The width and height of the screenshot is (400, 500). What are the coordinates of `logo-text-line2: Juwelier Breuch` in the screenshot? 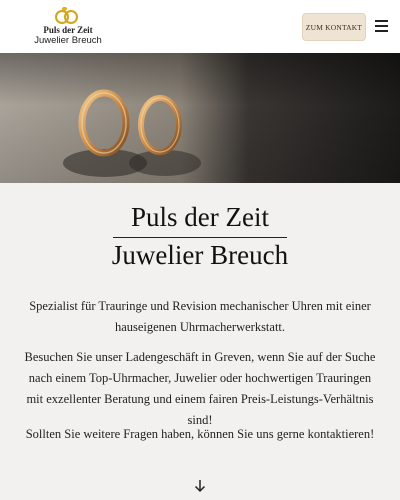 It's located at (68, 40).